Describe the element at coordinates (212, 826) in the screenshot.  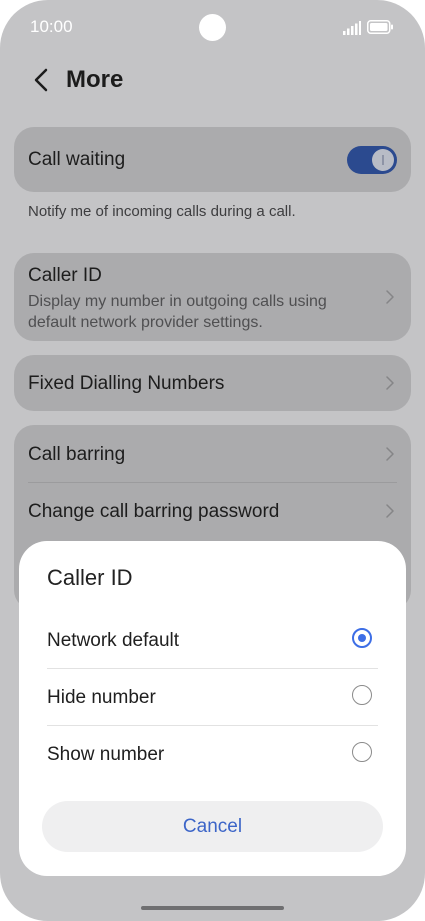
I see `cancel-button: Cancel` at that location.